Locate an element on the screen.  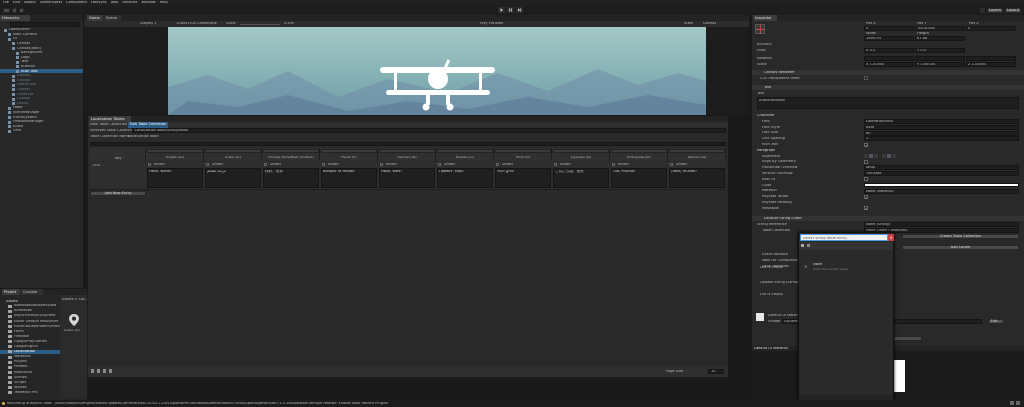
width-input: 1469.94 is located at coordinates (889, 38).